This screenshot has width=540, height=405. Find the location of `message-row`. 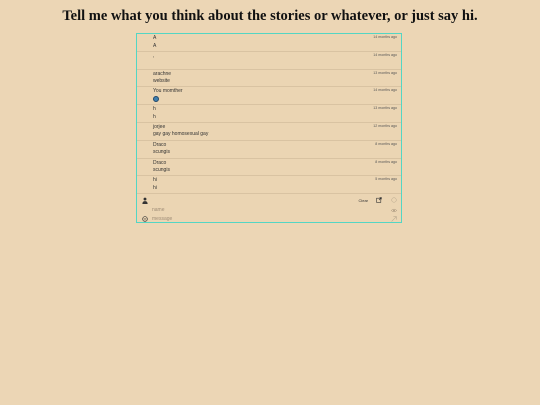

message-row is located at coordinates (269, 219).